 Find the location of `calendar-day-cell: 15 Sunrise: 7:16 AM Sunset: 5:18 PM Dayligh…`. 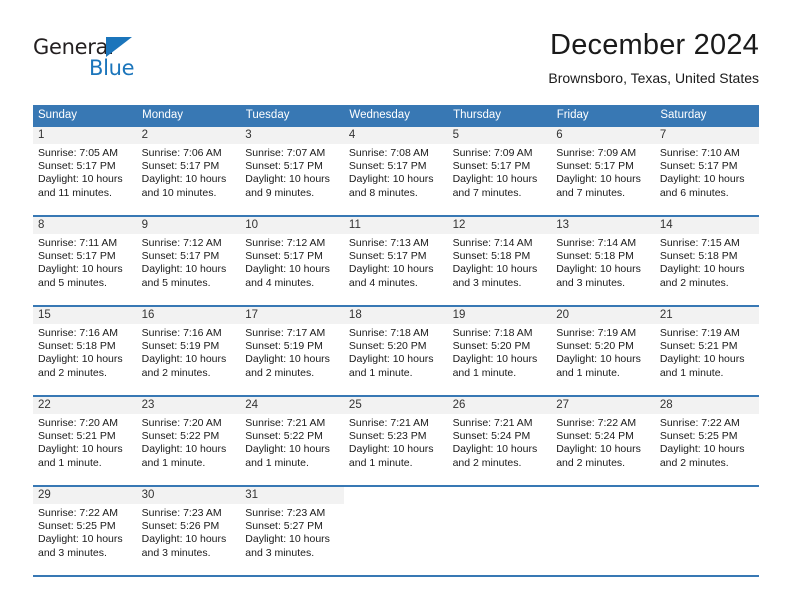

calendar-day-cell: 15 Sunrise: 7:16 AM Sunset: 5:18 PM Dayligh… is located at coordinates (85, 350).